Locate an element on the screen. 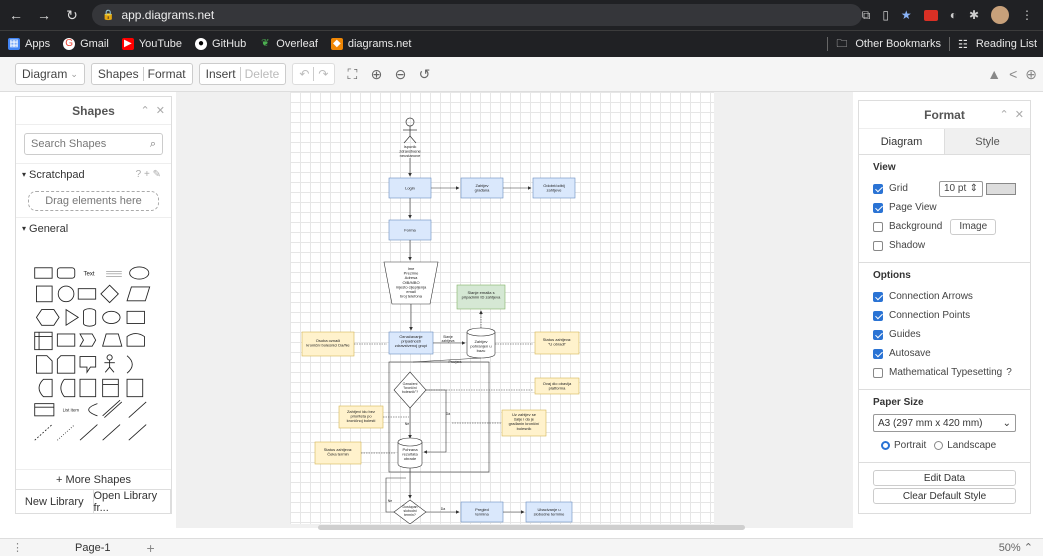  add-page-icon: + is located at coordinates (150, 548).